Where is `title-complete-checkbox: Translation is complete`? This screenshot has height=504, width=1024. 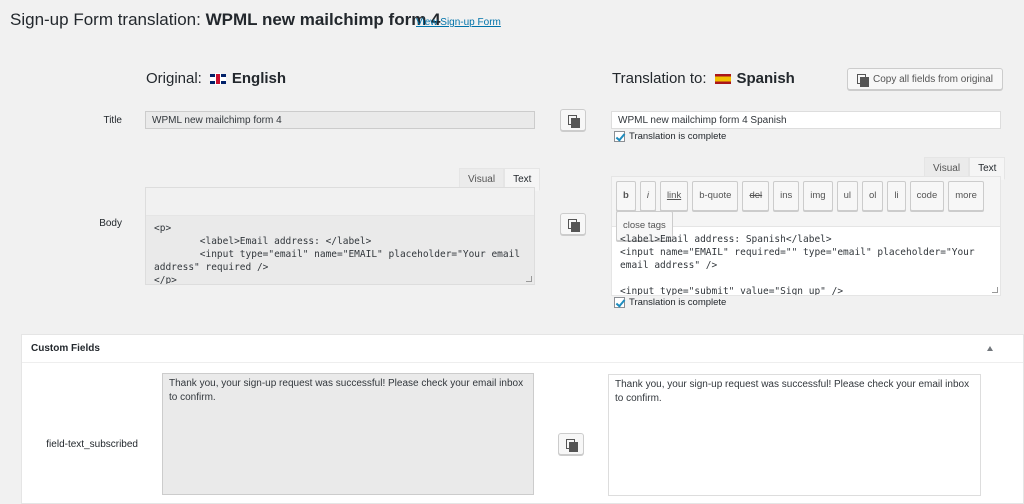 title-complete-checkbox: Translation is complete is located at coordinates (670, 136).